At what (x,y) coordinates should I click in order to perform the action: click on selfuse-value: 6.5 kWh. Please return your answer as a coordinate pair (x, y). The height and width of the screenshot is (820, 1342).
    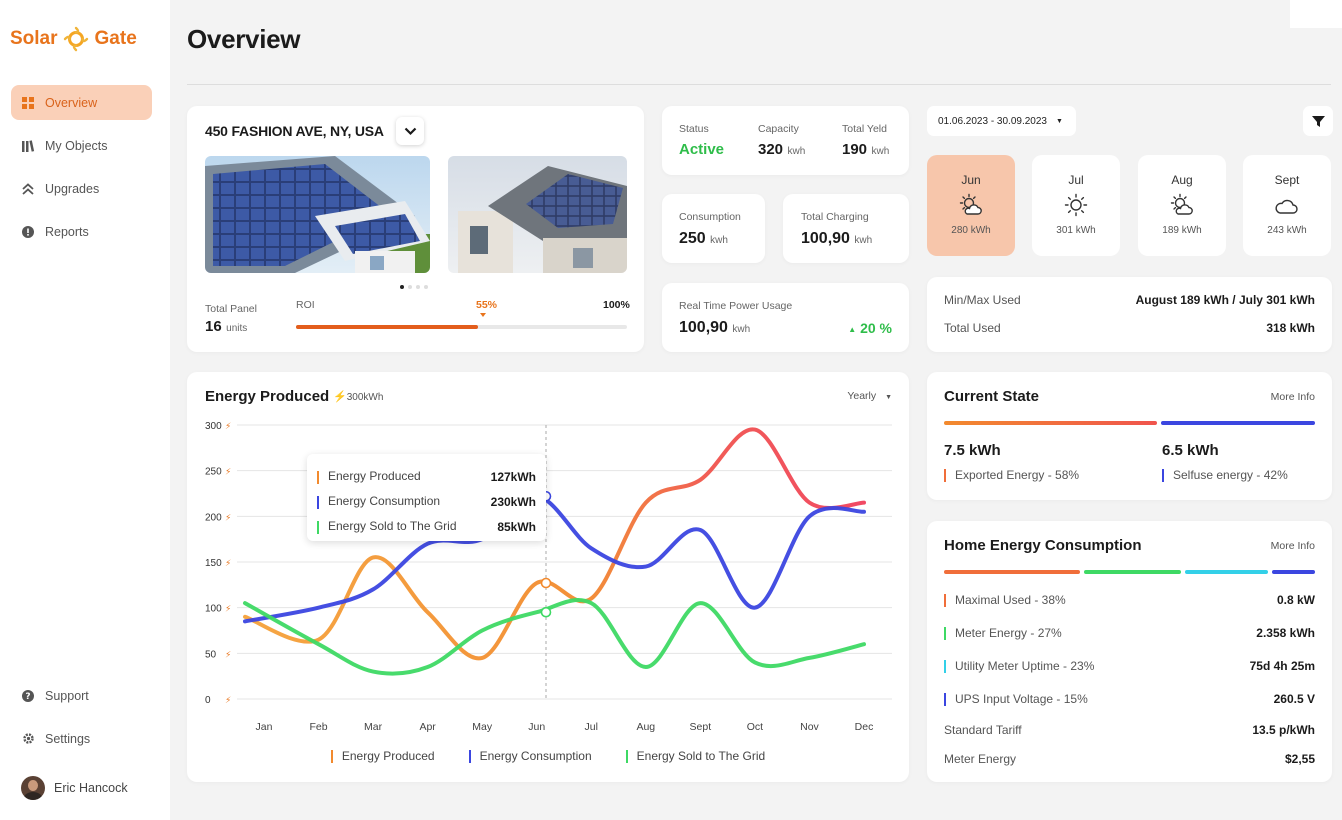
    Looking at the image, I should click on (1190, 450).